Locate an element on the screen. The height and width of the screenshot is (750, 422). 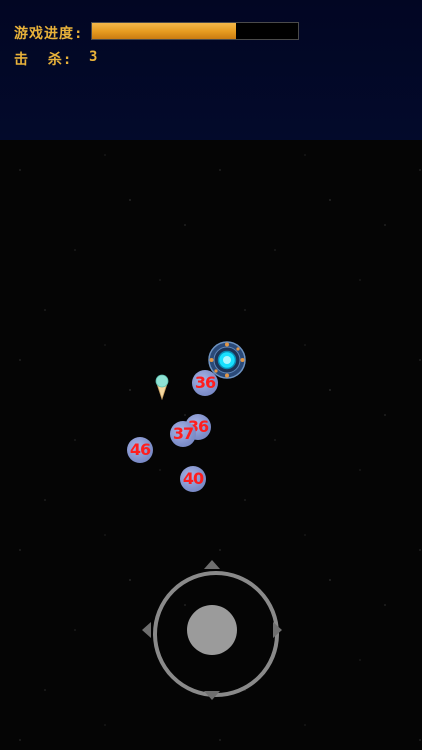
progress-label: 游戏进度: is located at coordinates (49, 34).